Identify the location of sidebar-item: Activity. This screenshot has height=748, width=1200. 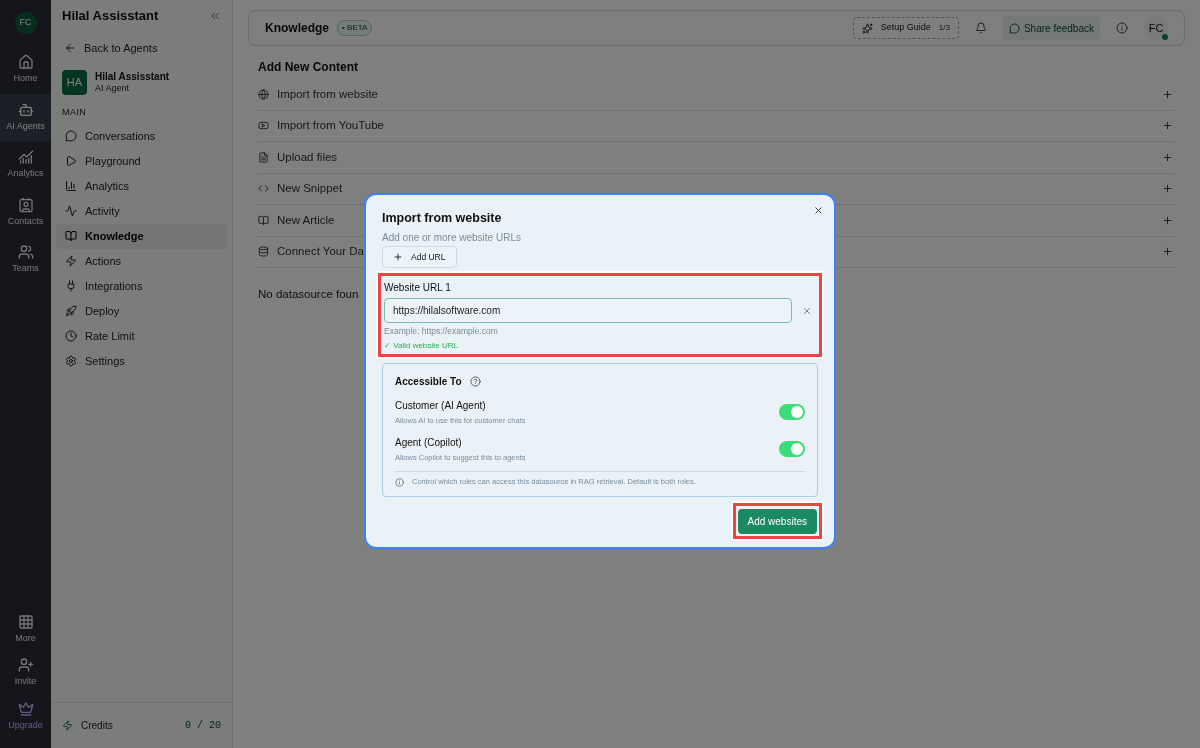
(141, 211).